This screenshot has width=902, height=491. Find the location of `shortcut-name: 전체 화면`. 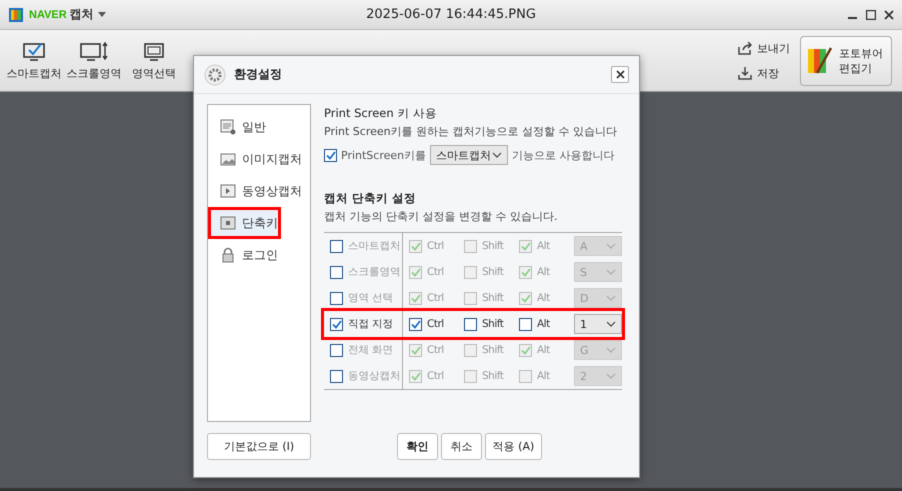

shortcut-name: 전체 화면 is located at coordinates (370, 350).